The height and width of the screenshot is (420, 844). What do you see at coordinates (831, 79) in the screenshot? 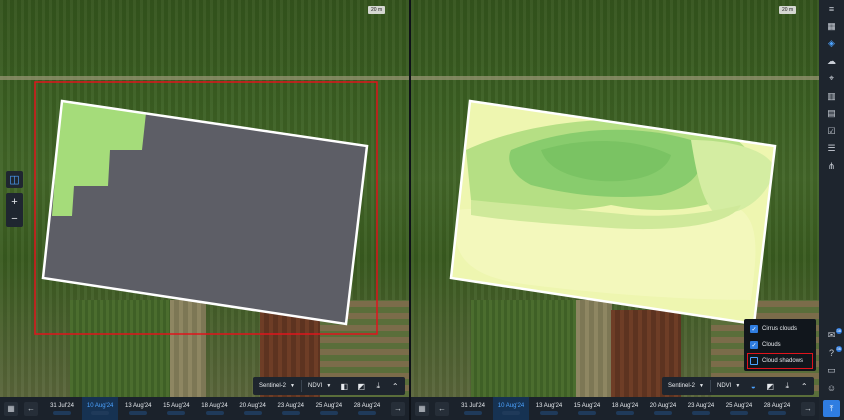
I see `location-icon: ⌖` at bounding box center [831, 79].